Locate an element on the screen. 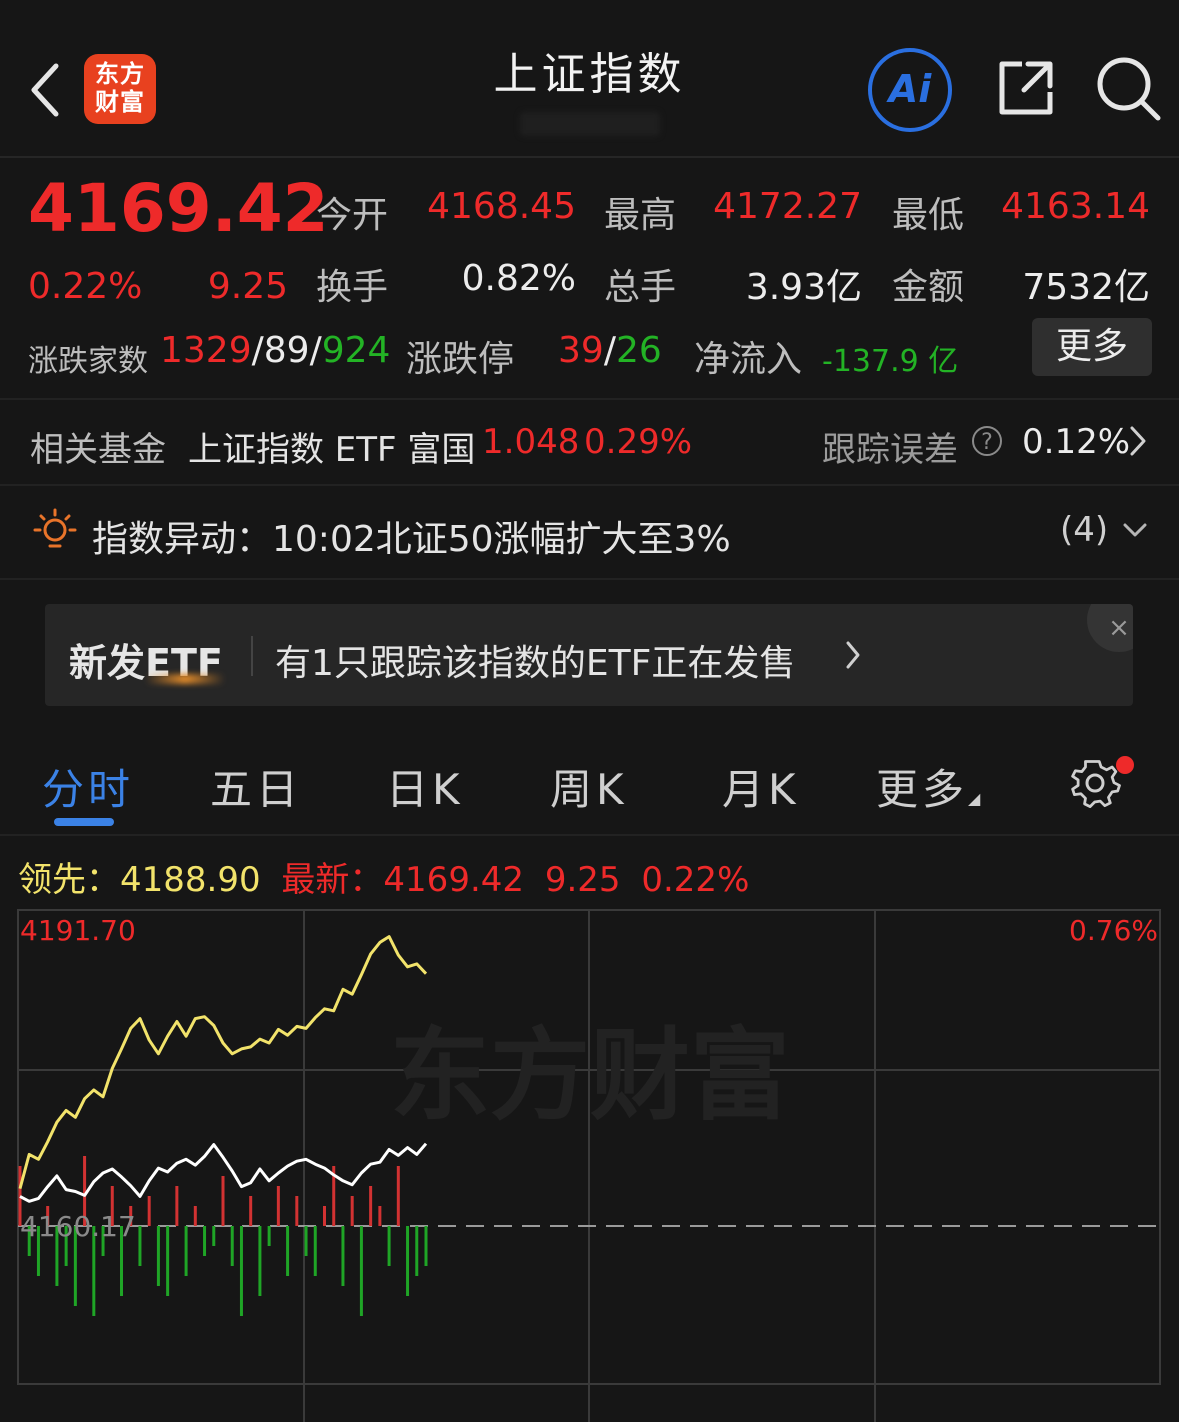  limit-up: 39 is located at coordinates (581, 350).